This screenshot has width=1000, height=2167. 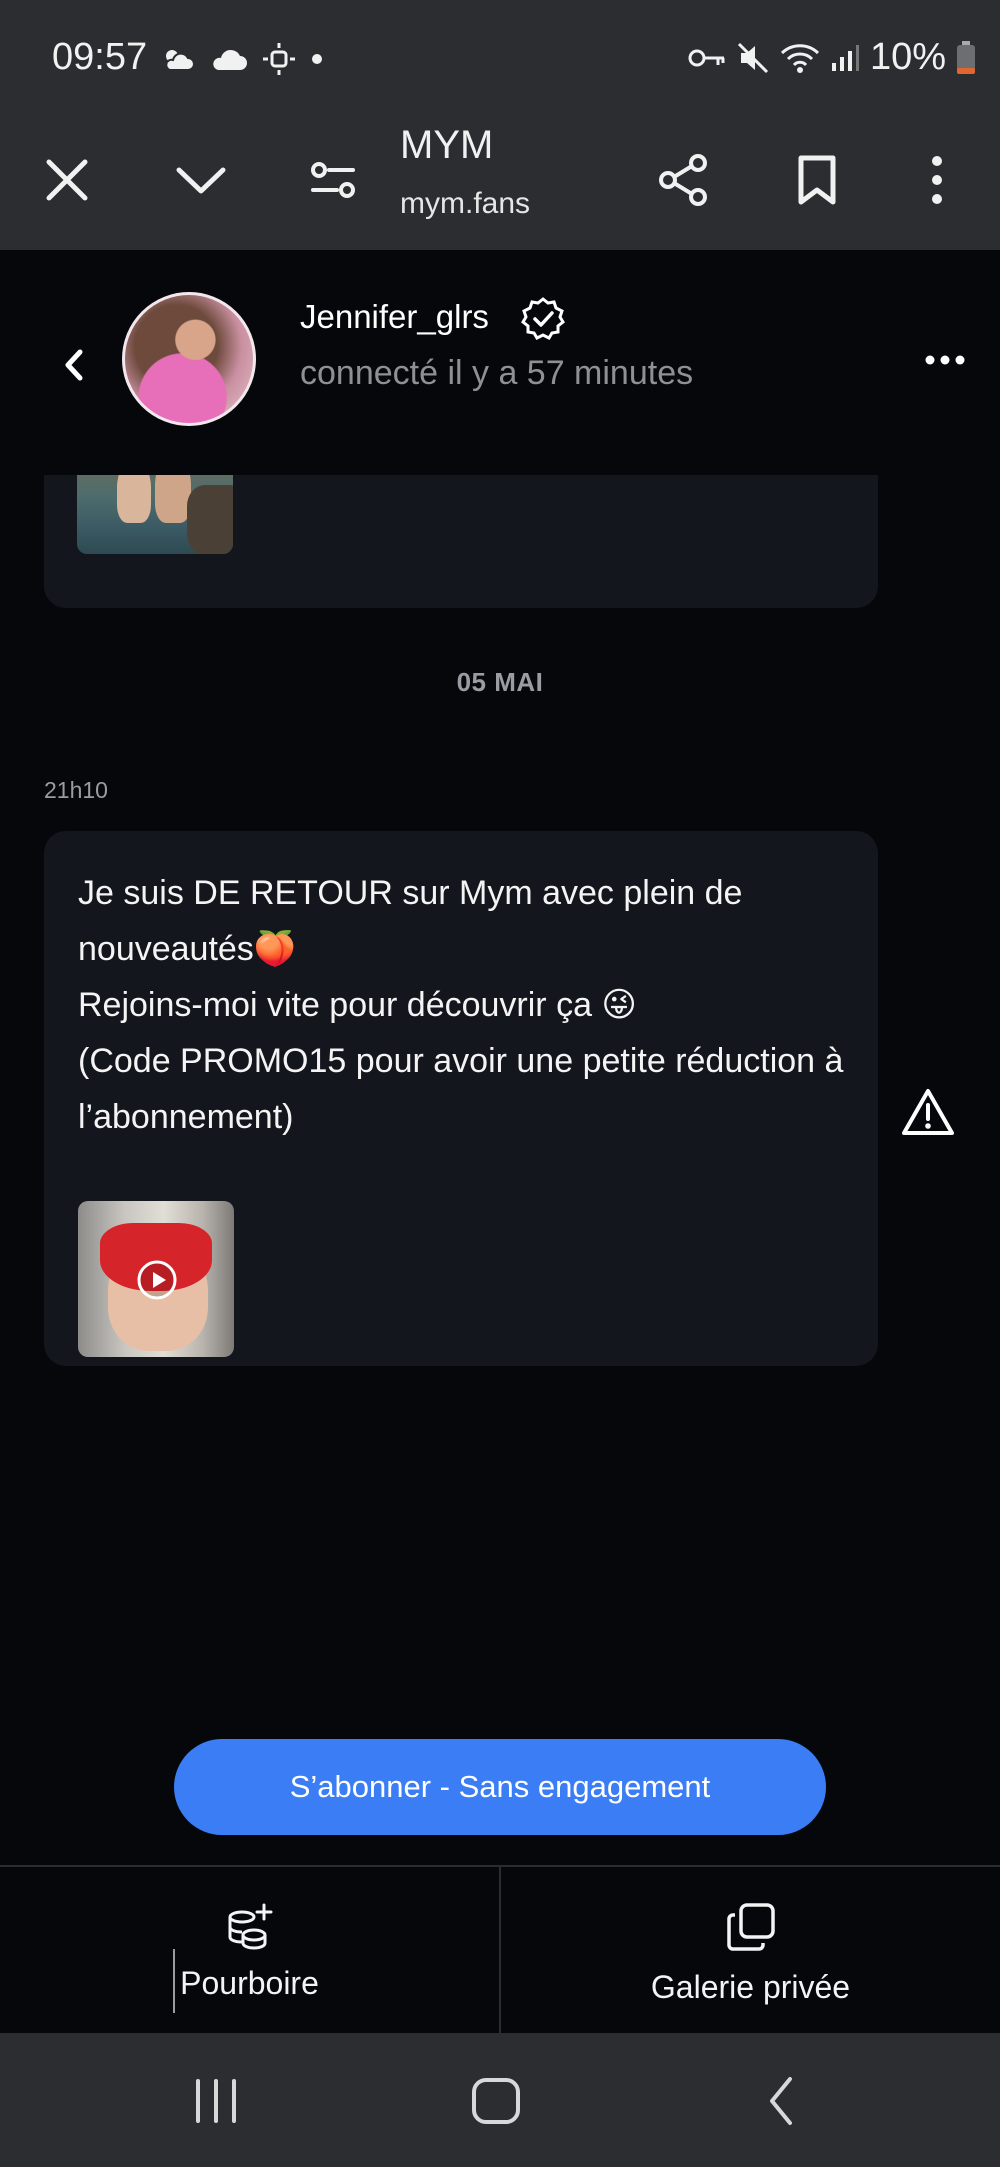 I want to click on play-icon, so click(x=157, y=1280).